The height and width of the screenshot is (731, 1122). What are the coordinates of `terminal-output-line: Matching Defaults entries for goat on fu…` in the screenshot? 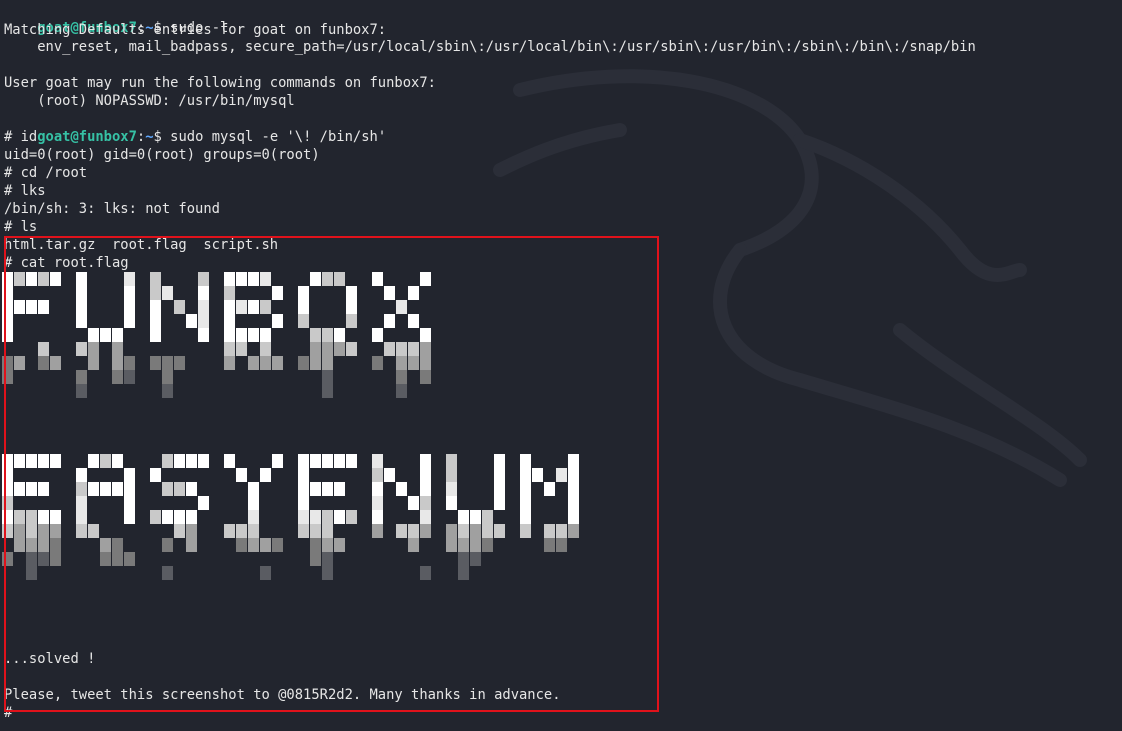 It's located at (195, 30).